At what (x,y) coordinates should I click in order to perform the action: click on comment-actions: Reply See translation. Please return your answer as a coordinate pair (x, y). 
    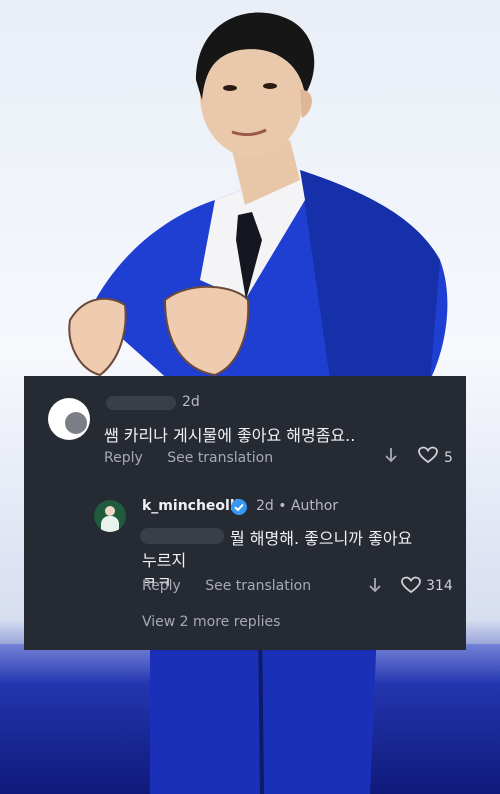
    Looking at the image, I should click on (198, 458).